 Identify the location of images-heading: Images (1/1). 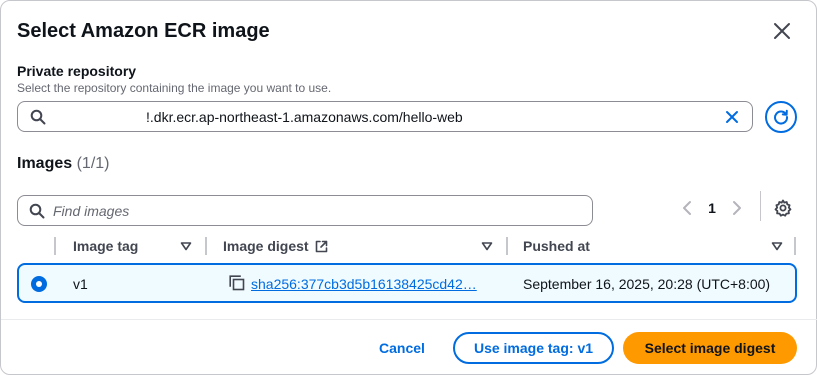
(63, 164).